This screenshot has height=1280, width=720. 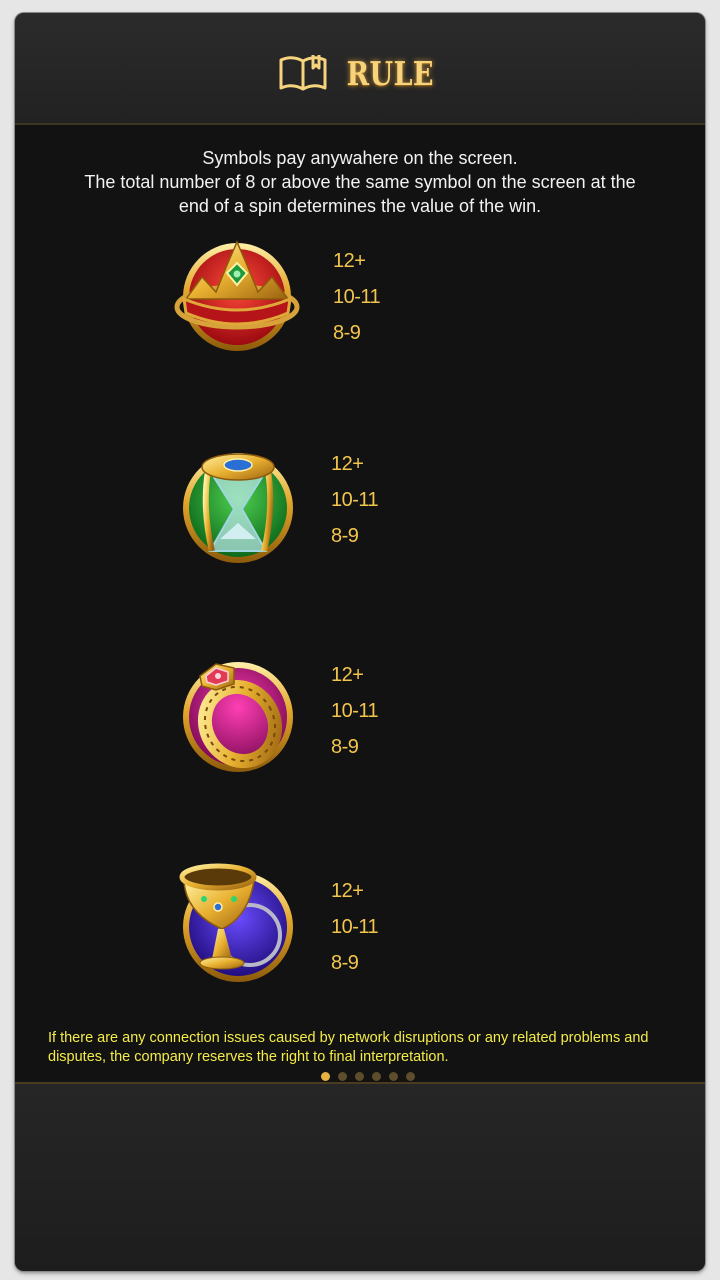 What do you see at coordinates (390, 73) in the screenshot?
I see `page-title: RULE` at bounding box center [390, 73].